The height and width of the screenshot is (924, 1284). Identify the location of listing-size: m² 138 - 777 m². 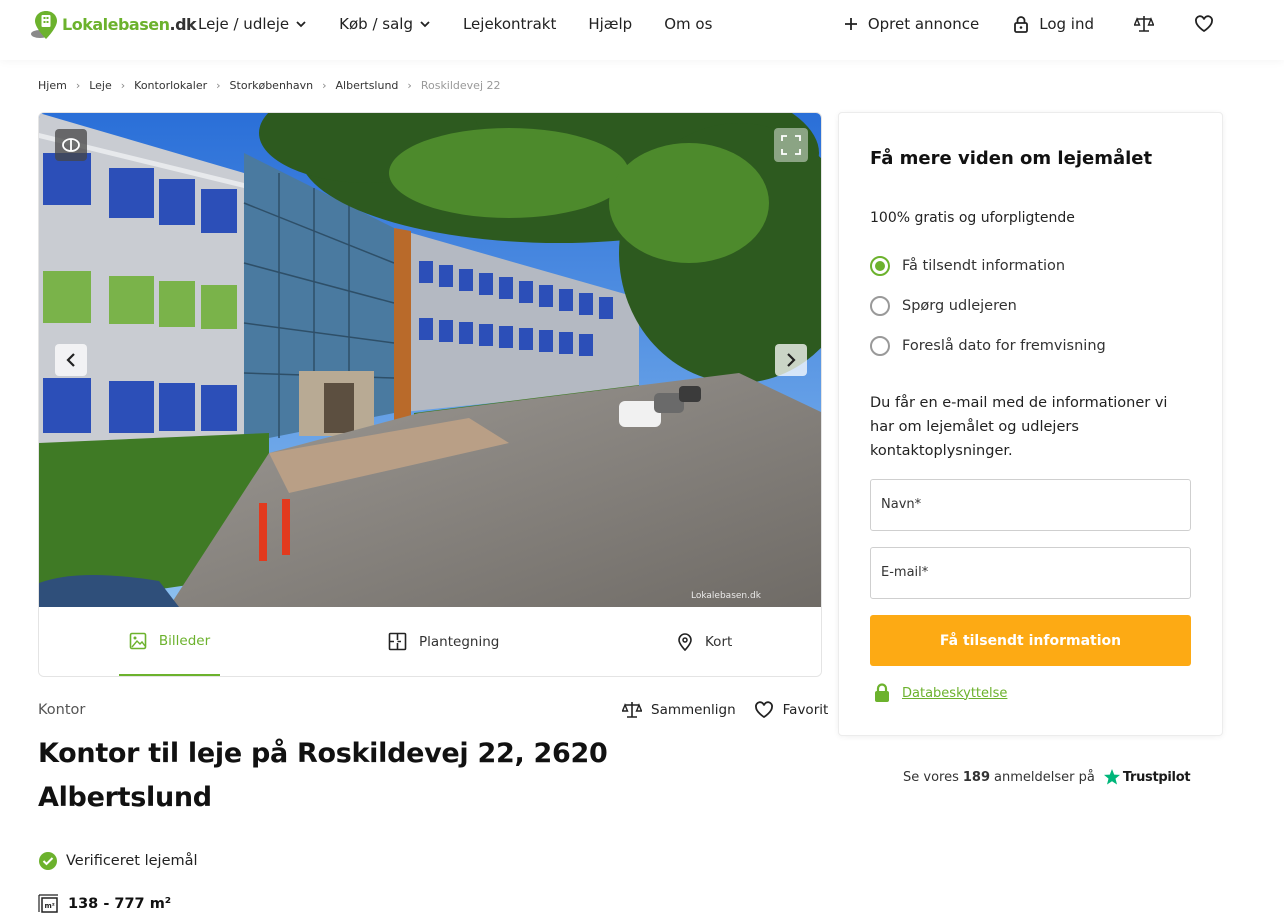
(104, 904).